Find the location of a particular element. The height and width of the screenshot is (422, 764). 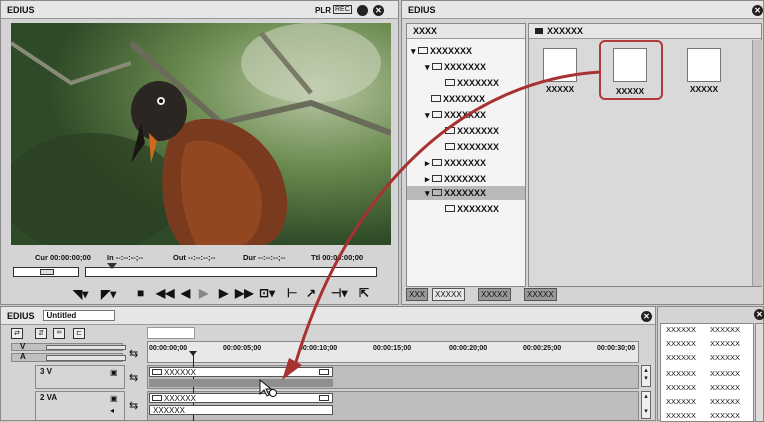

tree-header-label: XXXX is located at coordinates (425, 31).